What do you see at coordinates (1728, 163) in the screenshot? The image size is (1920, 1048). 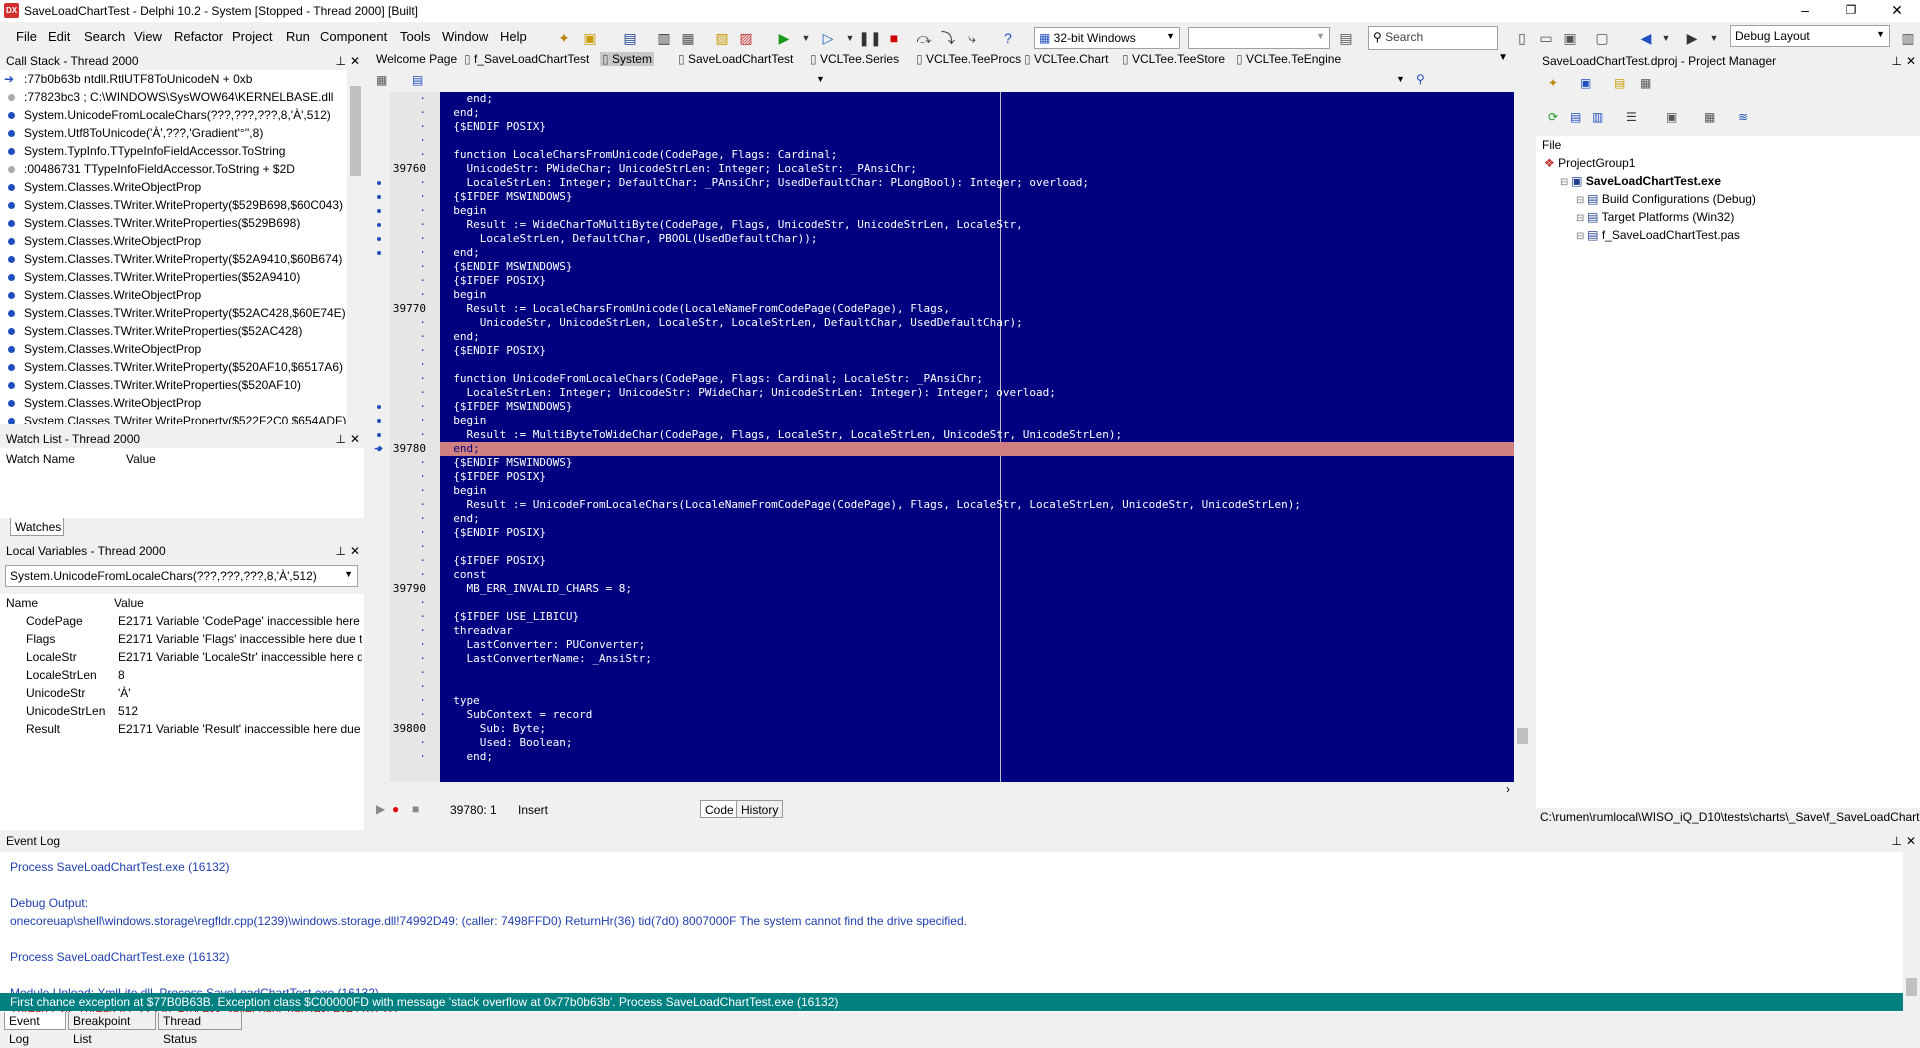 I see `project-tree-item: ❖ ProjectGroup1` at bounding box center [1728, 163].